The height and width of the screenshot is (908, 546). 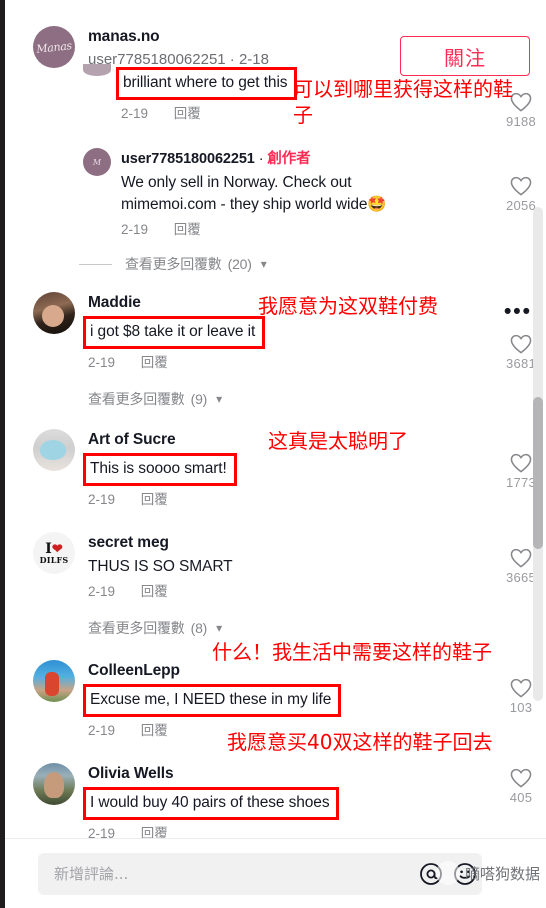 What do you see at coordinates (521, 707) in the screenshot?
I see `like-count: 103` at bounding box center [521, 707].